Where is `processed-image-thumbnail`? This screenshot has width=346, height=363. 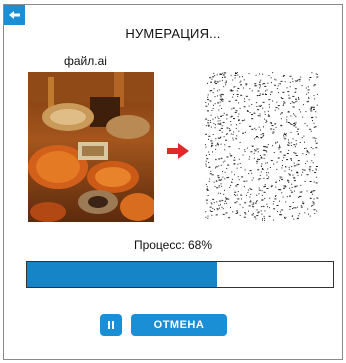 processed-image-thumbnail is located at coordinates (262, 147).